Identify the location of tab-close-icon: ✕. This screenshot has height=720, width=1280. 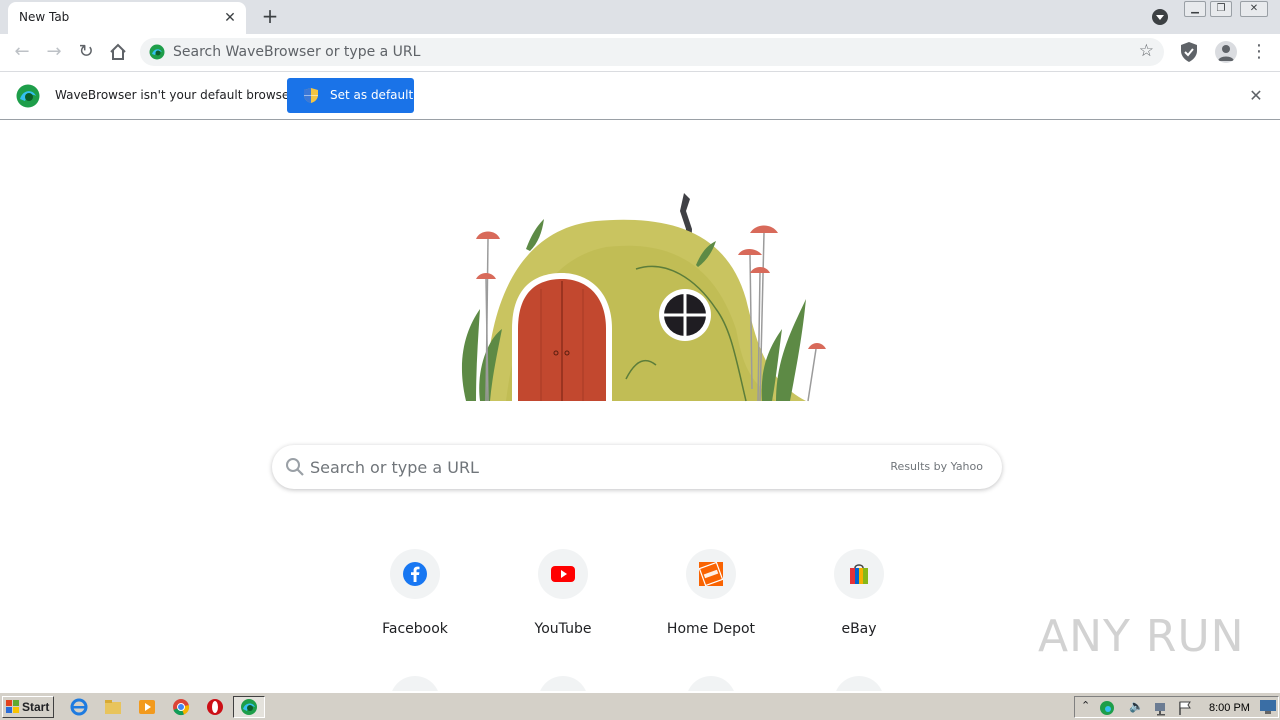
(230, 18).